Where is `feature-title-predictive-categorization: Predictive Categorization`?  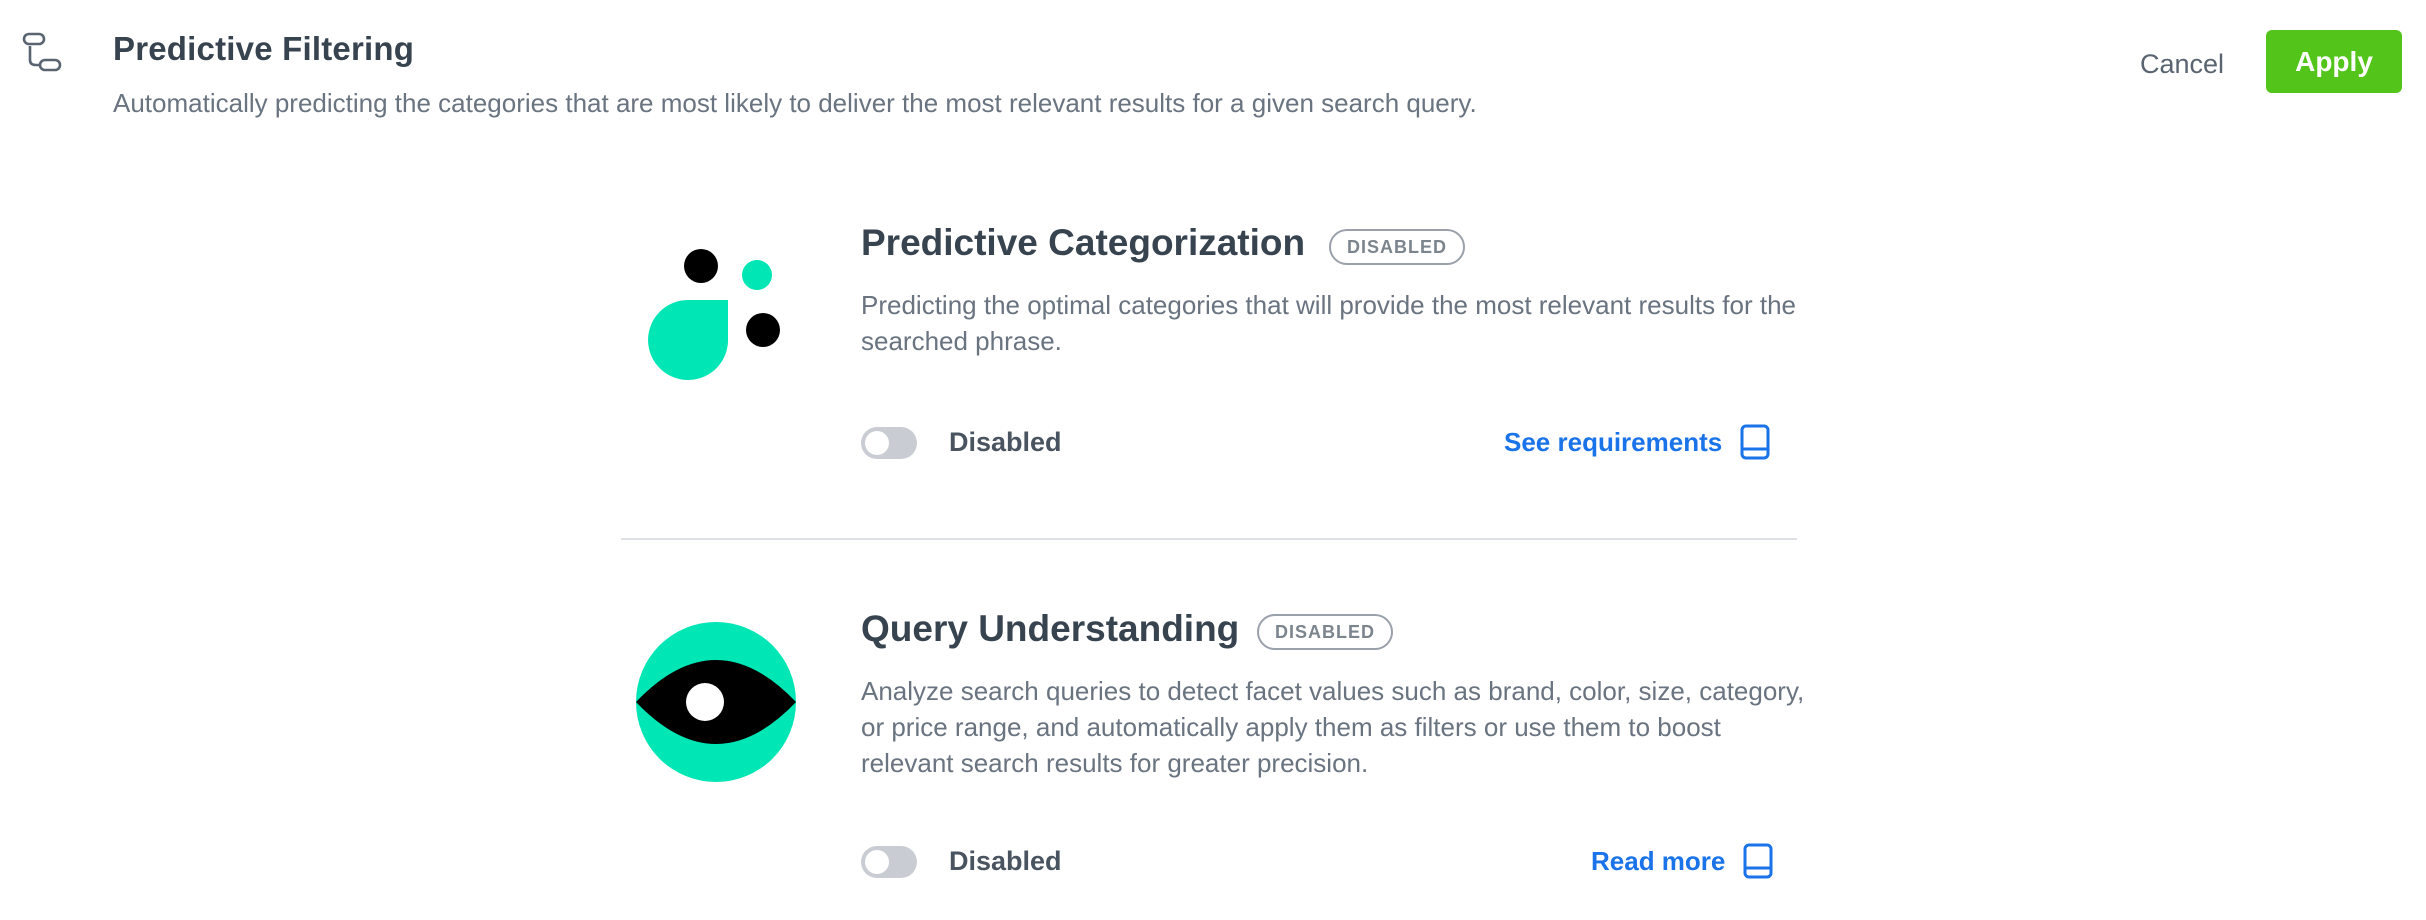
feature-title-predictive-categorization: Predictive Categorization is located at coordinates (1083, 242).